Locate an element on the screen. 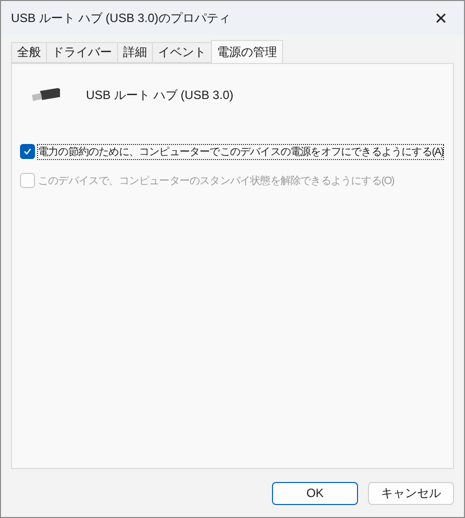  device-name: USB ルート ハブ (USB 3.0) is located at coordinates (160, 95).